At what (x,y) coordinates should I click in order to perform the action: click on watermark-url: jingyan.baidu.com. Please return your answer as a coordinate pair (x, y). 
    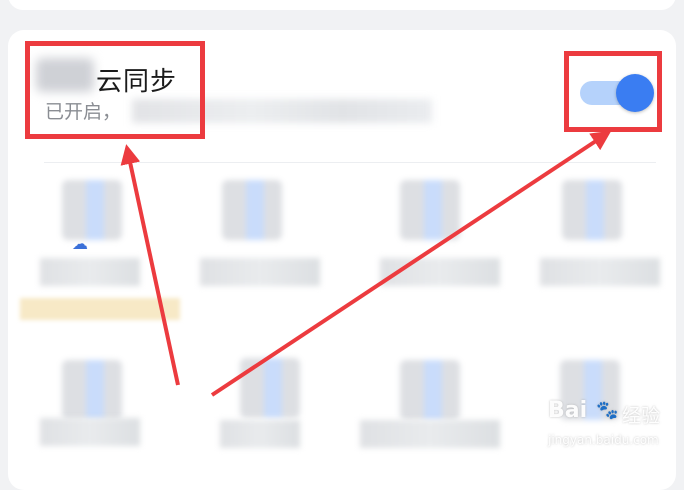
    Looking at the image, I should click on (603, 440).